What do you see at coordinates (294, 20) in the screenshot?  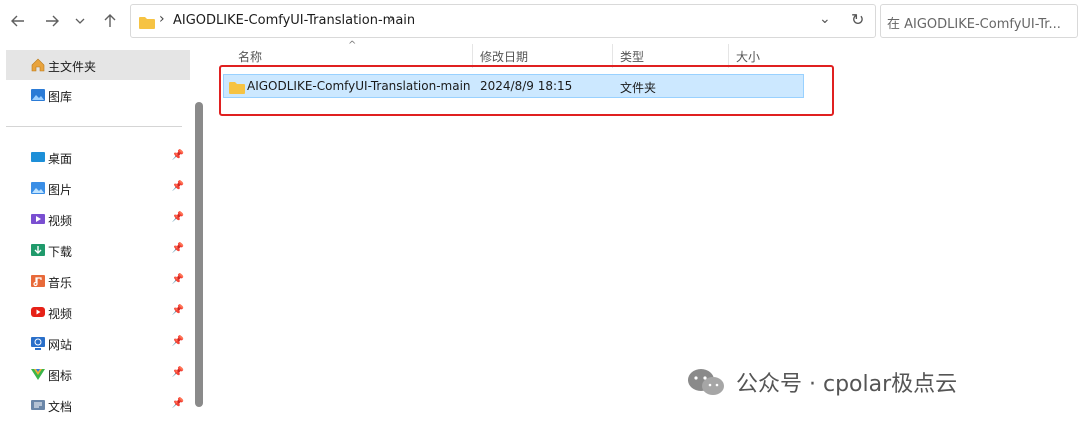 I see `breadcrumb-current-folder: AIGODLIKE-ComfyUI-Translation-main` at bounding box center [294, 20].